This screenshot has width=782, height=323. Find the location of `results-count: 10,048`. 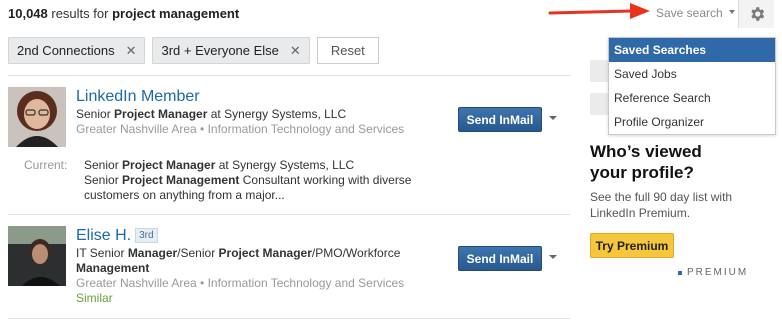

results-count: 10,048 is located at coordinates (28, 13).